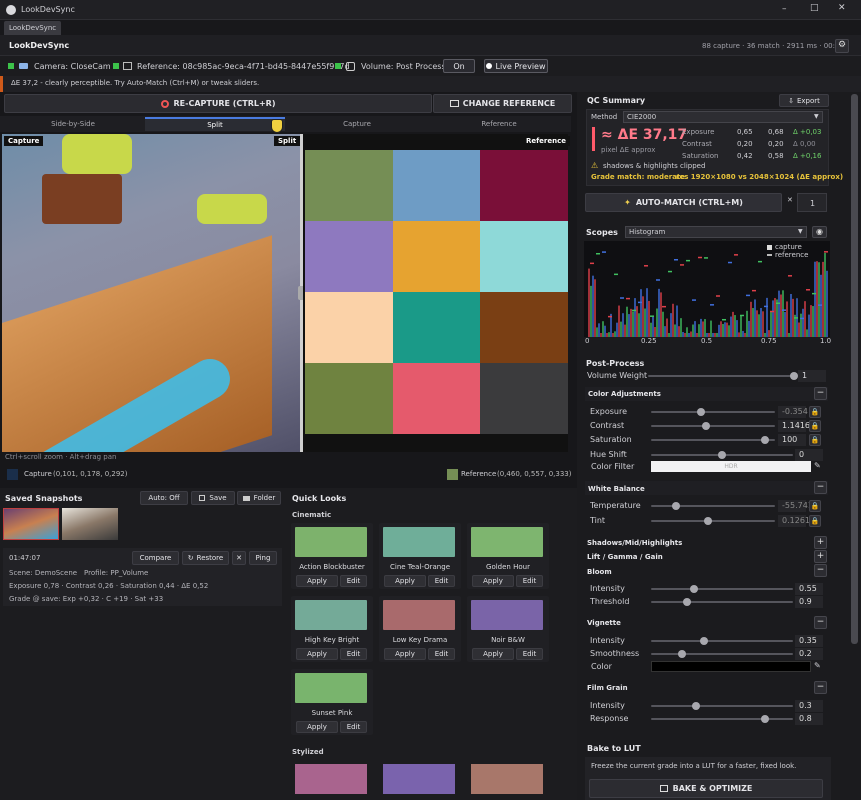 The image size is (861, 800). What do you see at coordinates (809, 719) in the screenshot?
I see `slider-value: 0.8` at bounding box center [809, 719].